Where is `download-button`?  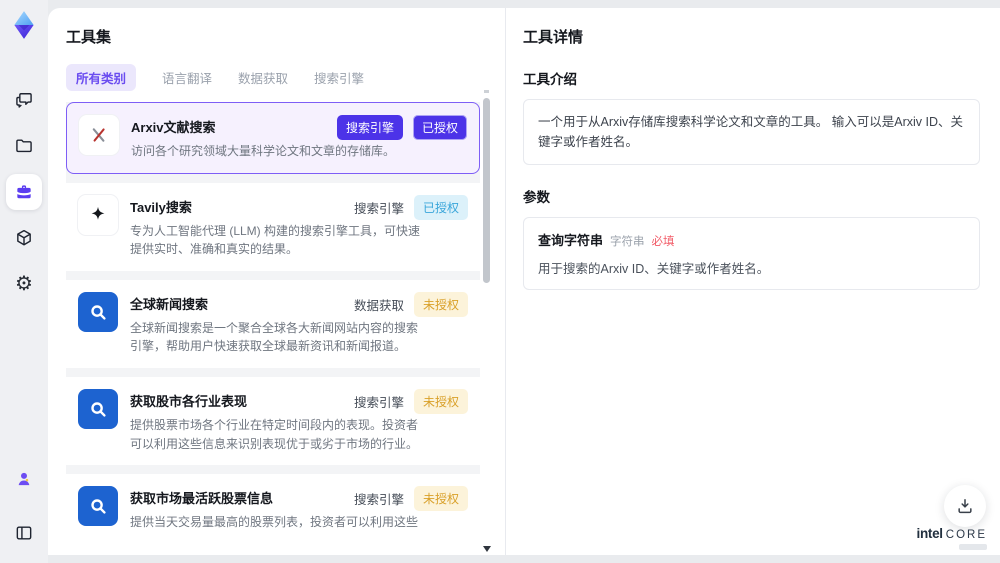
download-button is located at coordinates (965, 506).